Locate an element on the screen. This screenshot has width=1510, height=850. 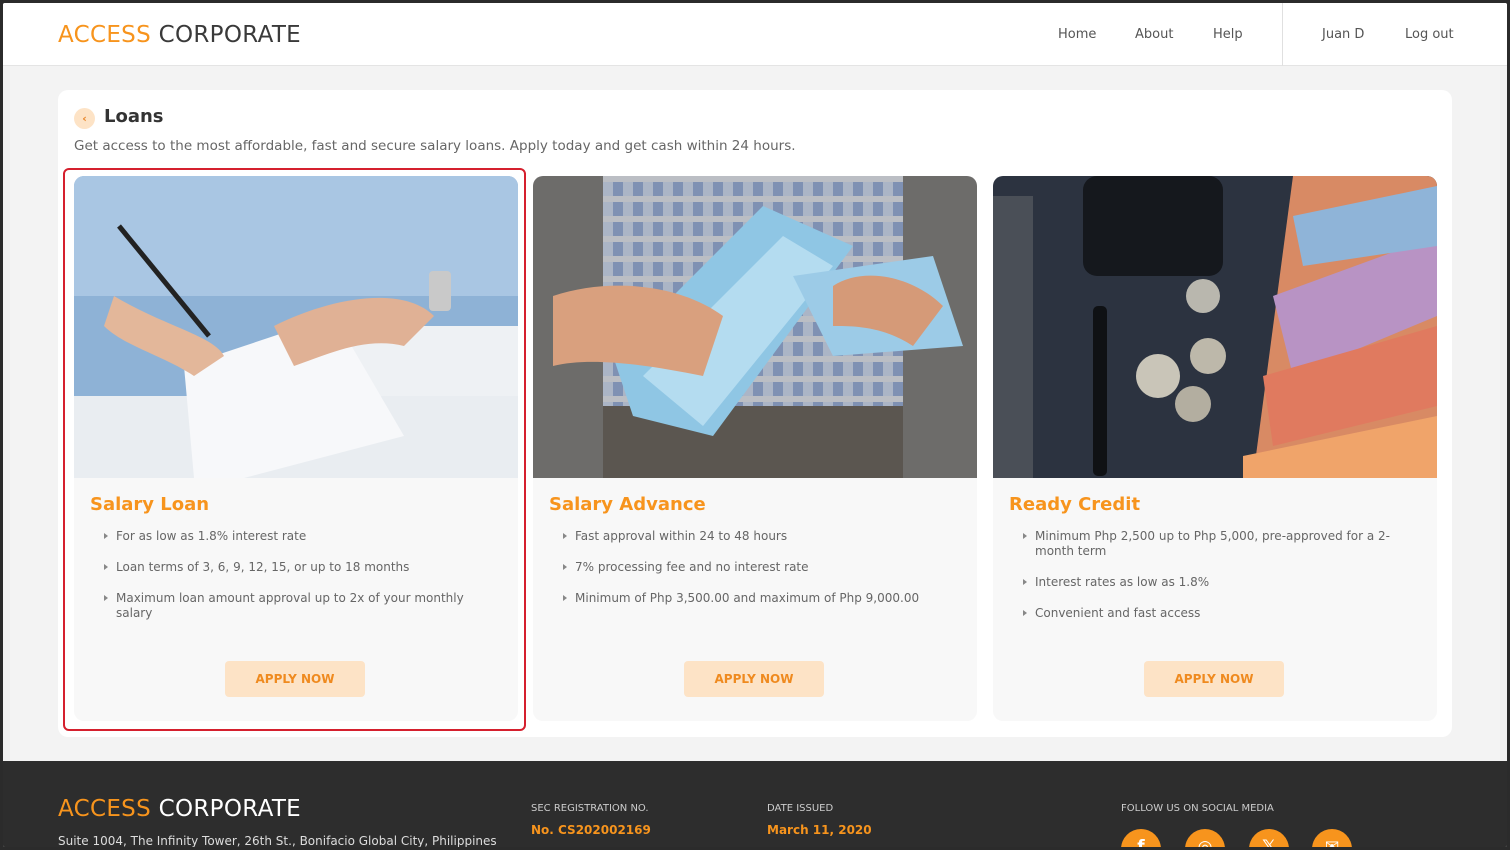
apply-now-button-salary-loan: APPLY NOW is located at coordinates (295, 679).